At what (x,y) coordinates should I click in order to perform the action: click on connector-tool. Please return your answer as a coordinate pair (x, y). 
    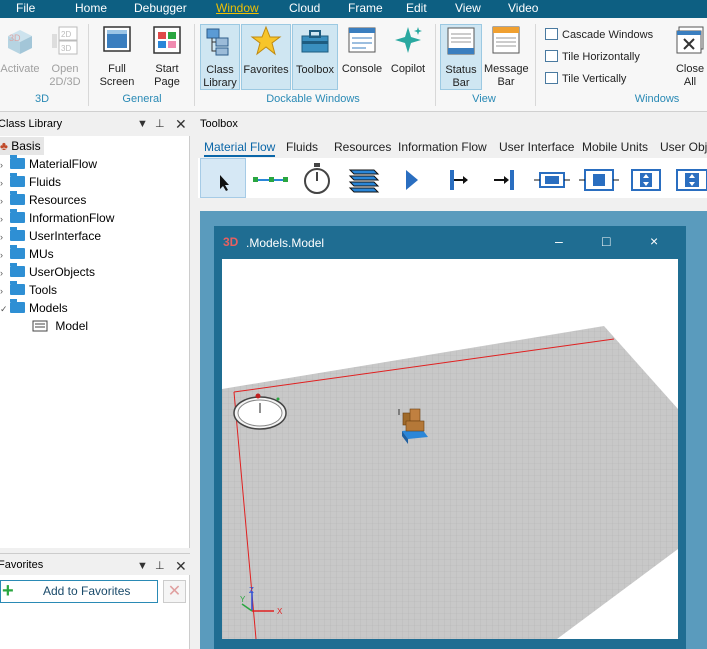
    Looking at the image, I should click on (270, 178).